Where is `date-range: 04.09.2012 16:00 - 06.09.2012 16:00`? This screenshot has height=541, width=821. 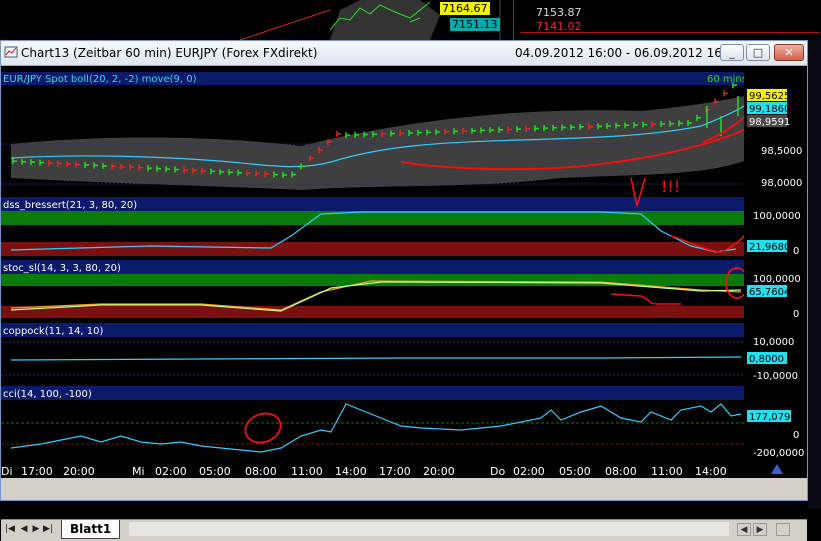 date-range: 04.09.2012 16:00 - 06.09.2012 16:00 is located at coordinates (628, 53).